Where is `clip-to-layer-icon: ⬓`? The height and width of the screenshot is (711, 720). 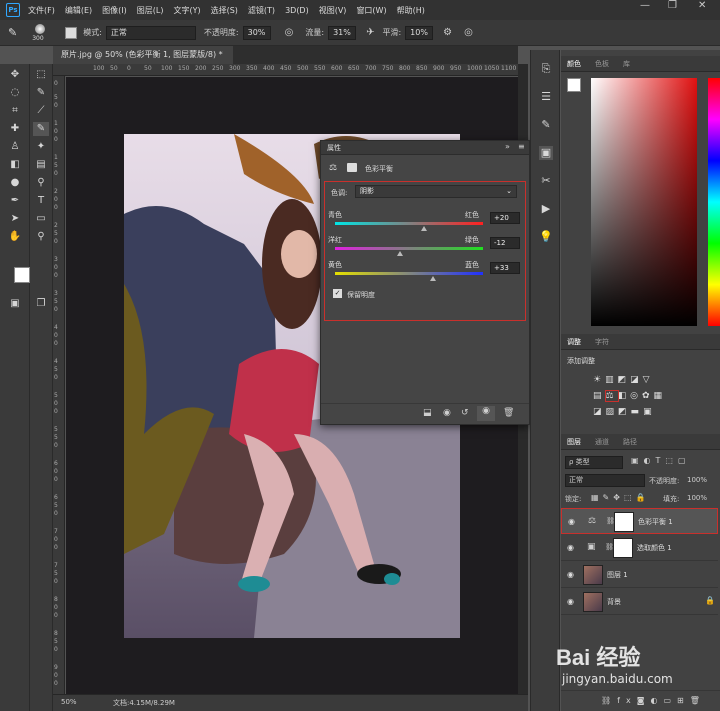 clip-to-layer-icon: ⬓ is located at coordinates (427, 413).